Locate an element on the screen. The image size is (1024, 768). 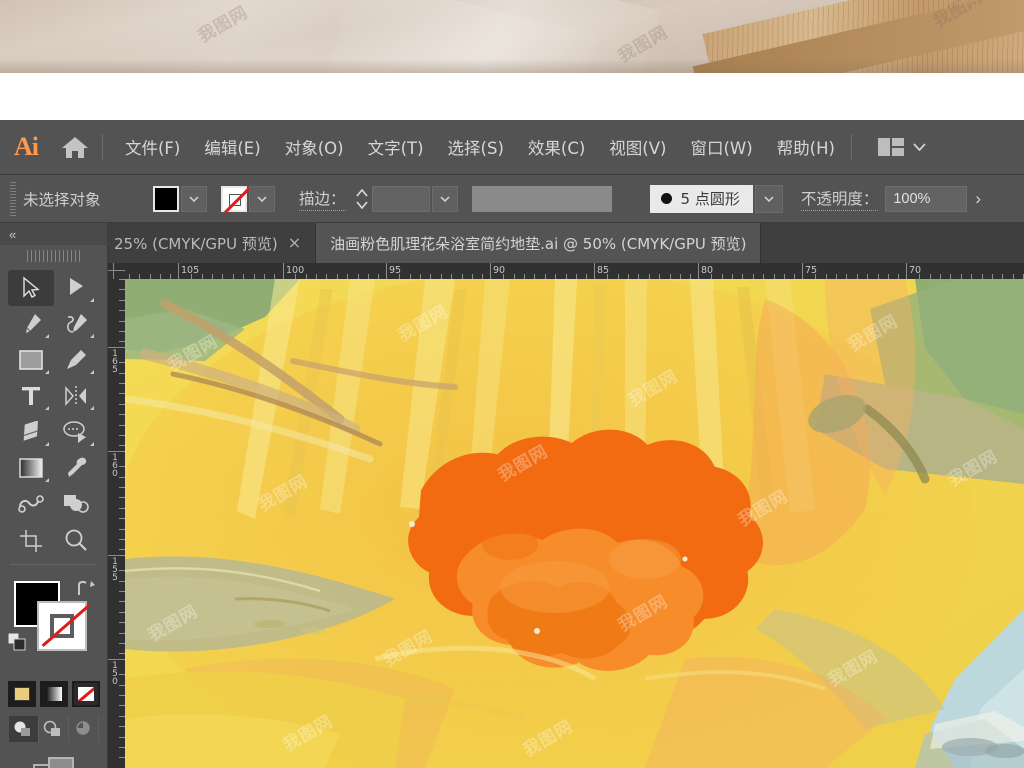
document-tab-2: 油画粉色肌理花朵浴室简约地垫.ai @ 50% (CMYK/GPU 预览) is located at coordinates (539, 243).